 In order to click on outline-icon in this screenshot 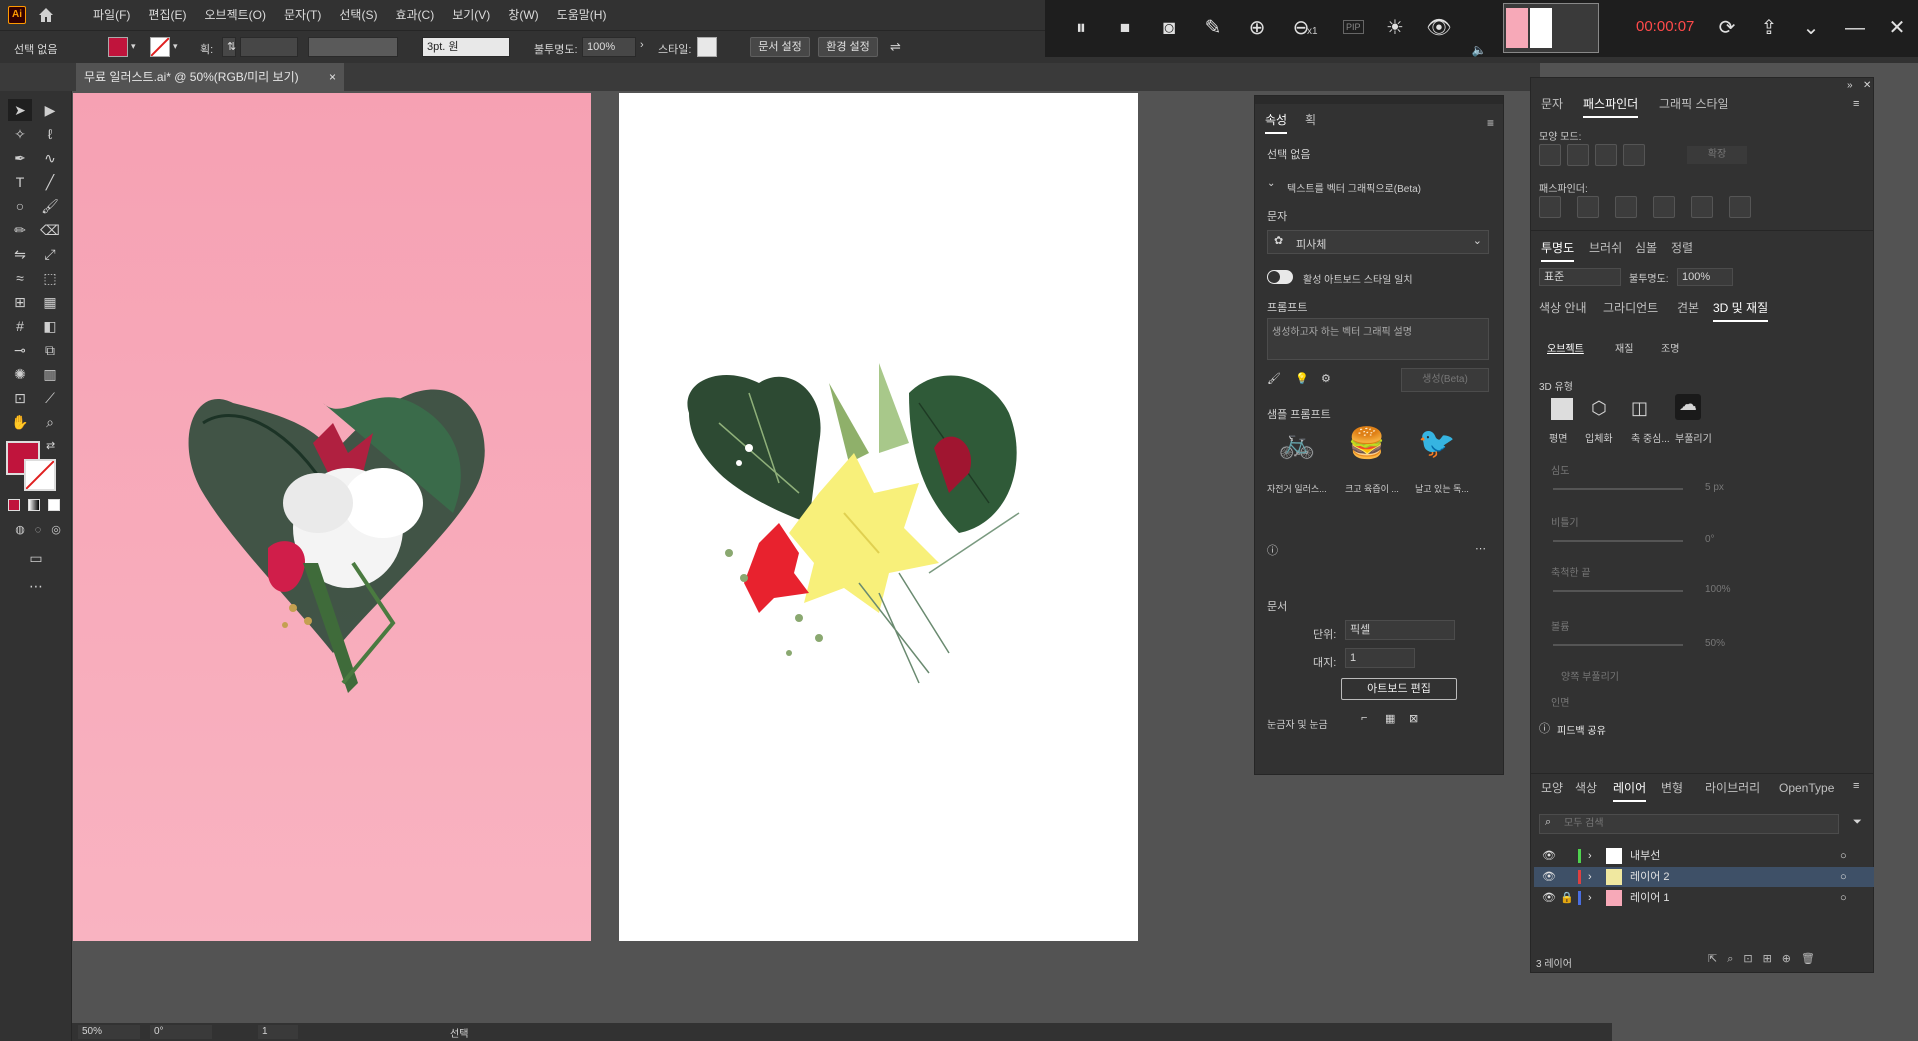, I will do `click(1702, 207)`.